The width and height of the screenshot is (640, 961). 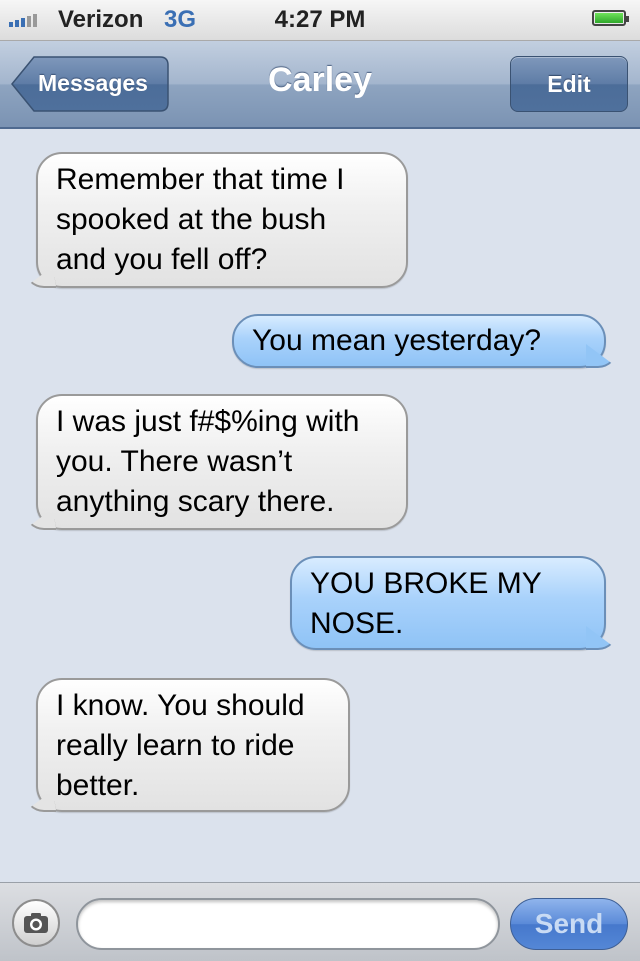 I want to click on message-line: Remember that time I, so click(x=200, y=179).